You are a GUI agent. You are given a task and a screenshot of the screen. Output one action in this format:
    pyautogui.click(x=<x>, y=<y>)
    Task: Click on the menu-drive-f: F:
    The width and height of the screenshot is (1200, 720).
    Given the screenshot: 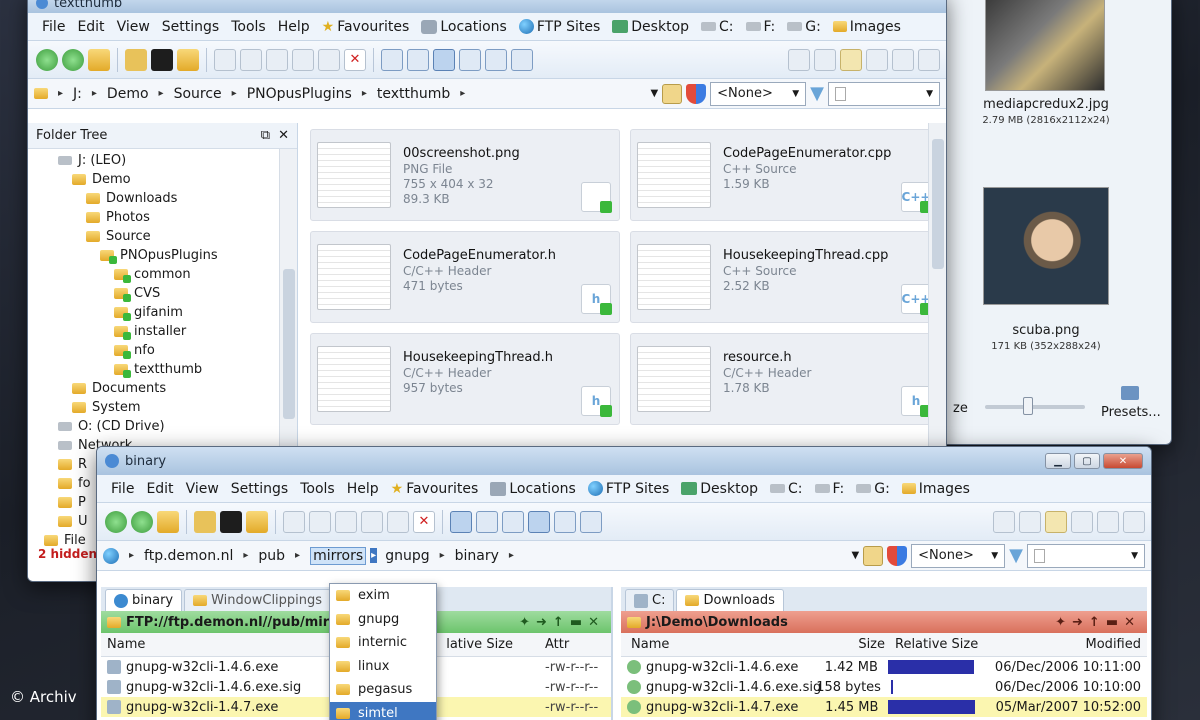 What is the action you would take?
    pyautogui.click(x=830, y=489)
    